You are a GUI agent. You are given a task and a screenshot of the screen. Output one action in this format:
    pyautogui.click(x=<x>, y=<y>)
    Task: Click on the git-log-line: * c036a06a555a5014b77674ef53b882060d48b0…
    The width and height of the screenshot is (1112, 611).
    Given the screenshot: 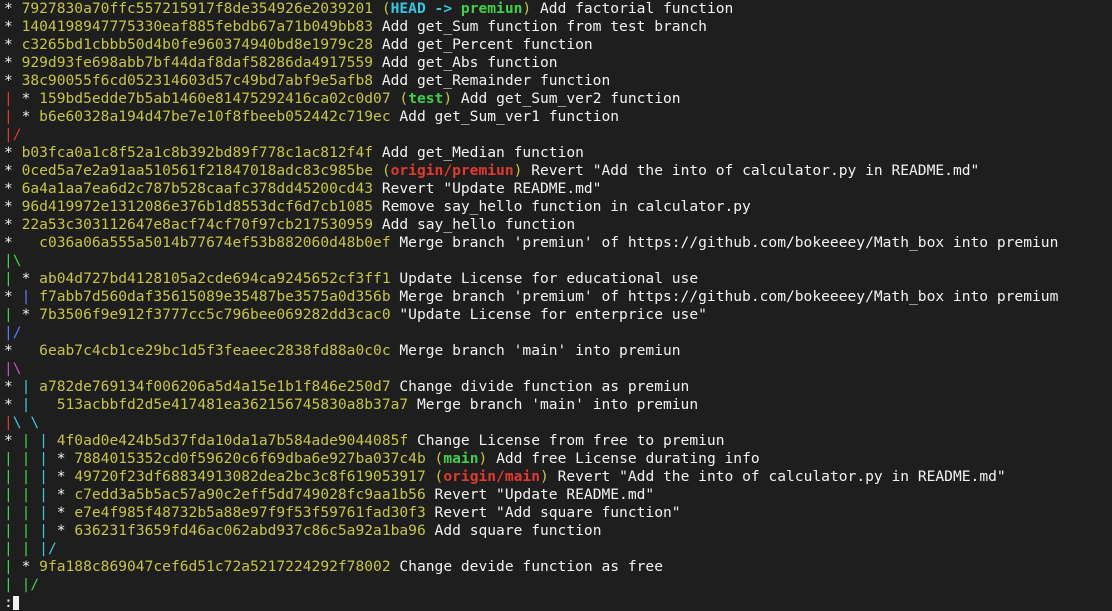 What is the action you would take?
    pyautogui.click(x=558, y=243)
    